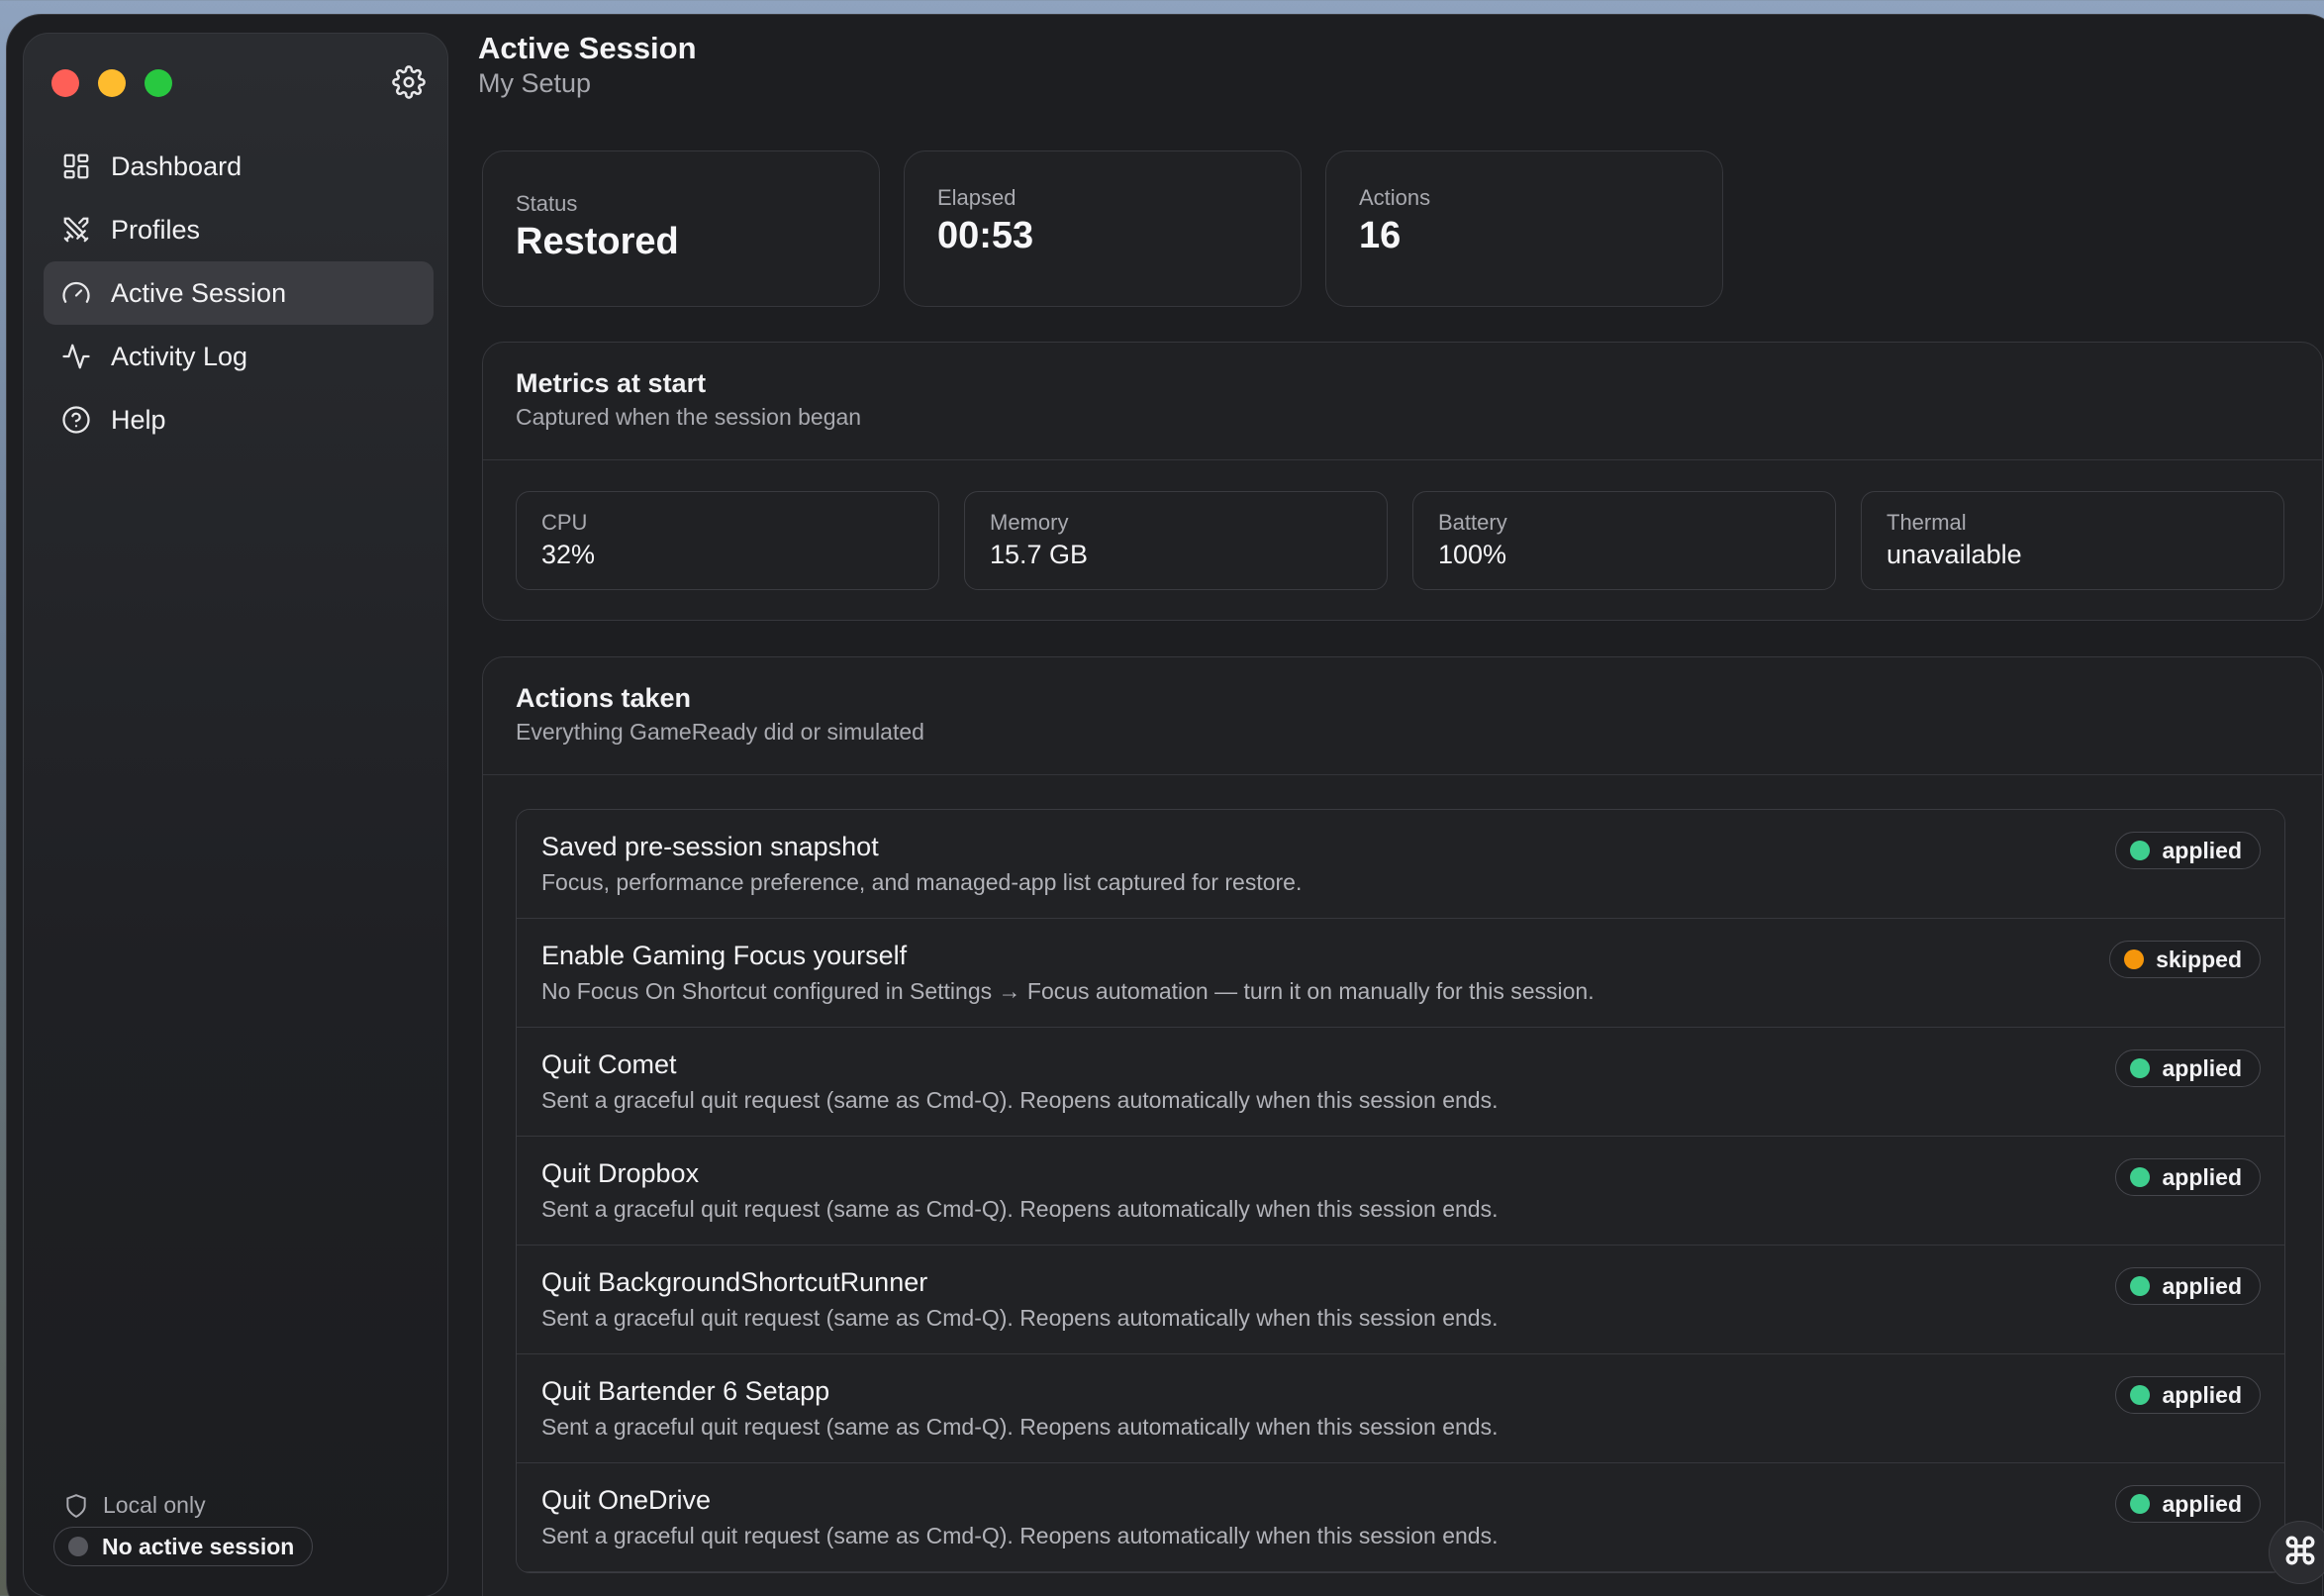 Image resolution: width=2324 pixels, height=1596 pixels. What do you see at coordinates (176, 165) in the screenshot?
I see `sidebar-item-label: Dashboard` at bounding box center [176, 165].